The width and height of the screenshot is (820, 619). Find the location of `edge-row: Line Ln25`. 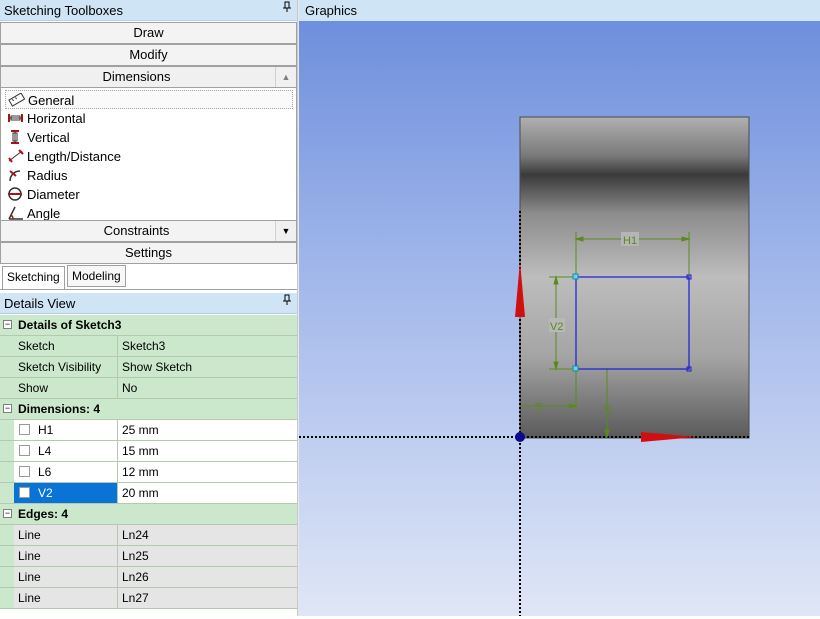

edge-row: Line Ln25 is located at coordinates (148, 556).